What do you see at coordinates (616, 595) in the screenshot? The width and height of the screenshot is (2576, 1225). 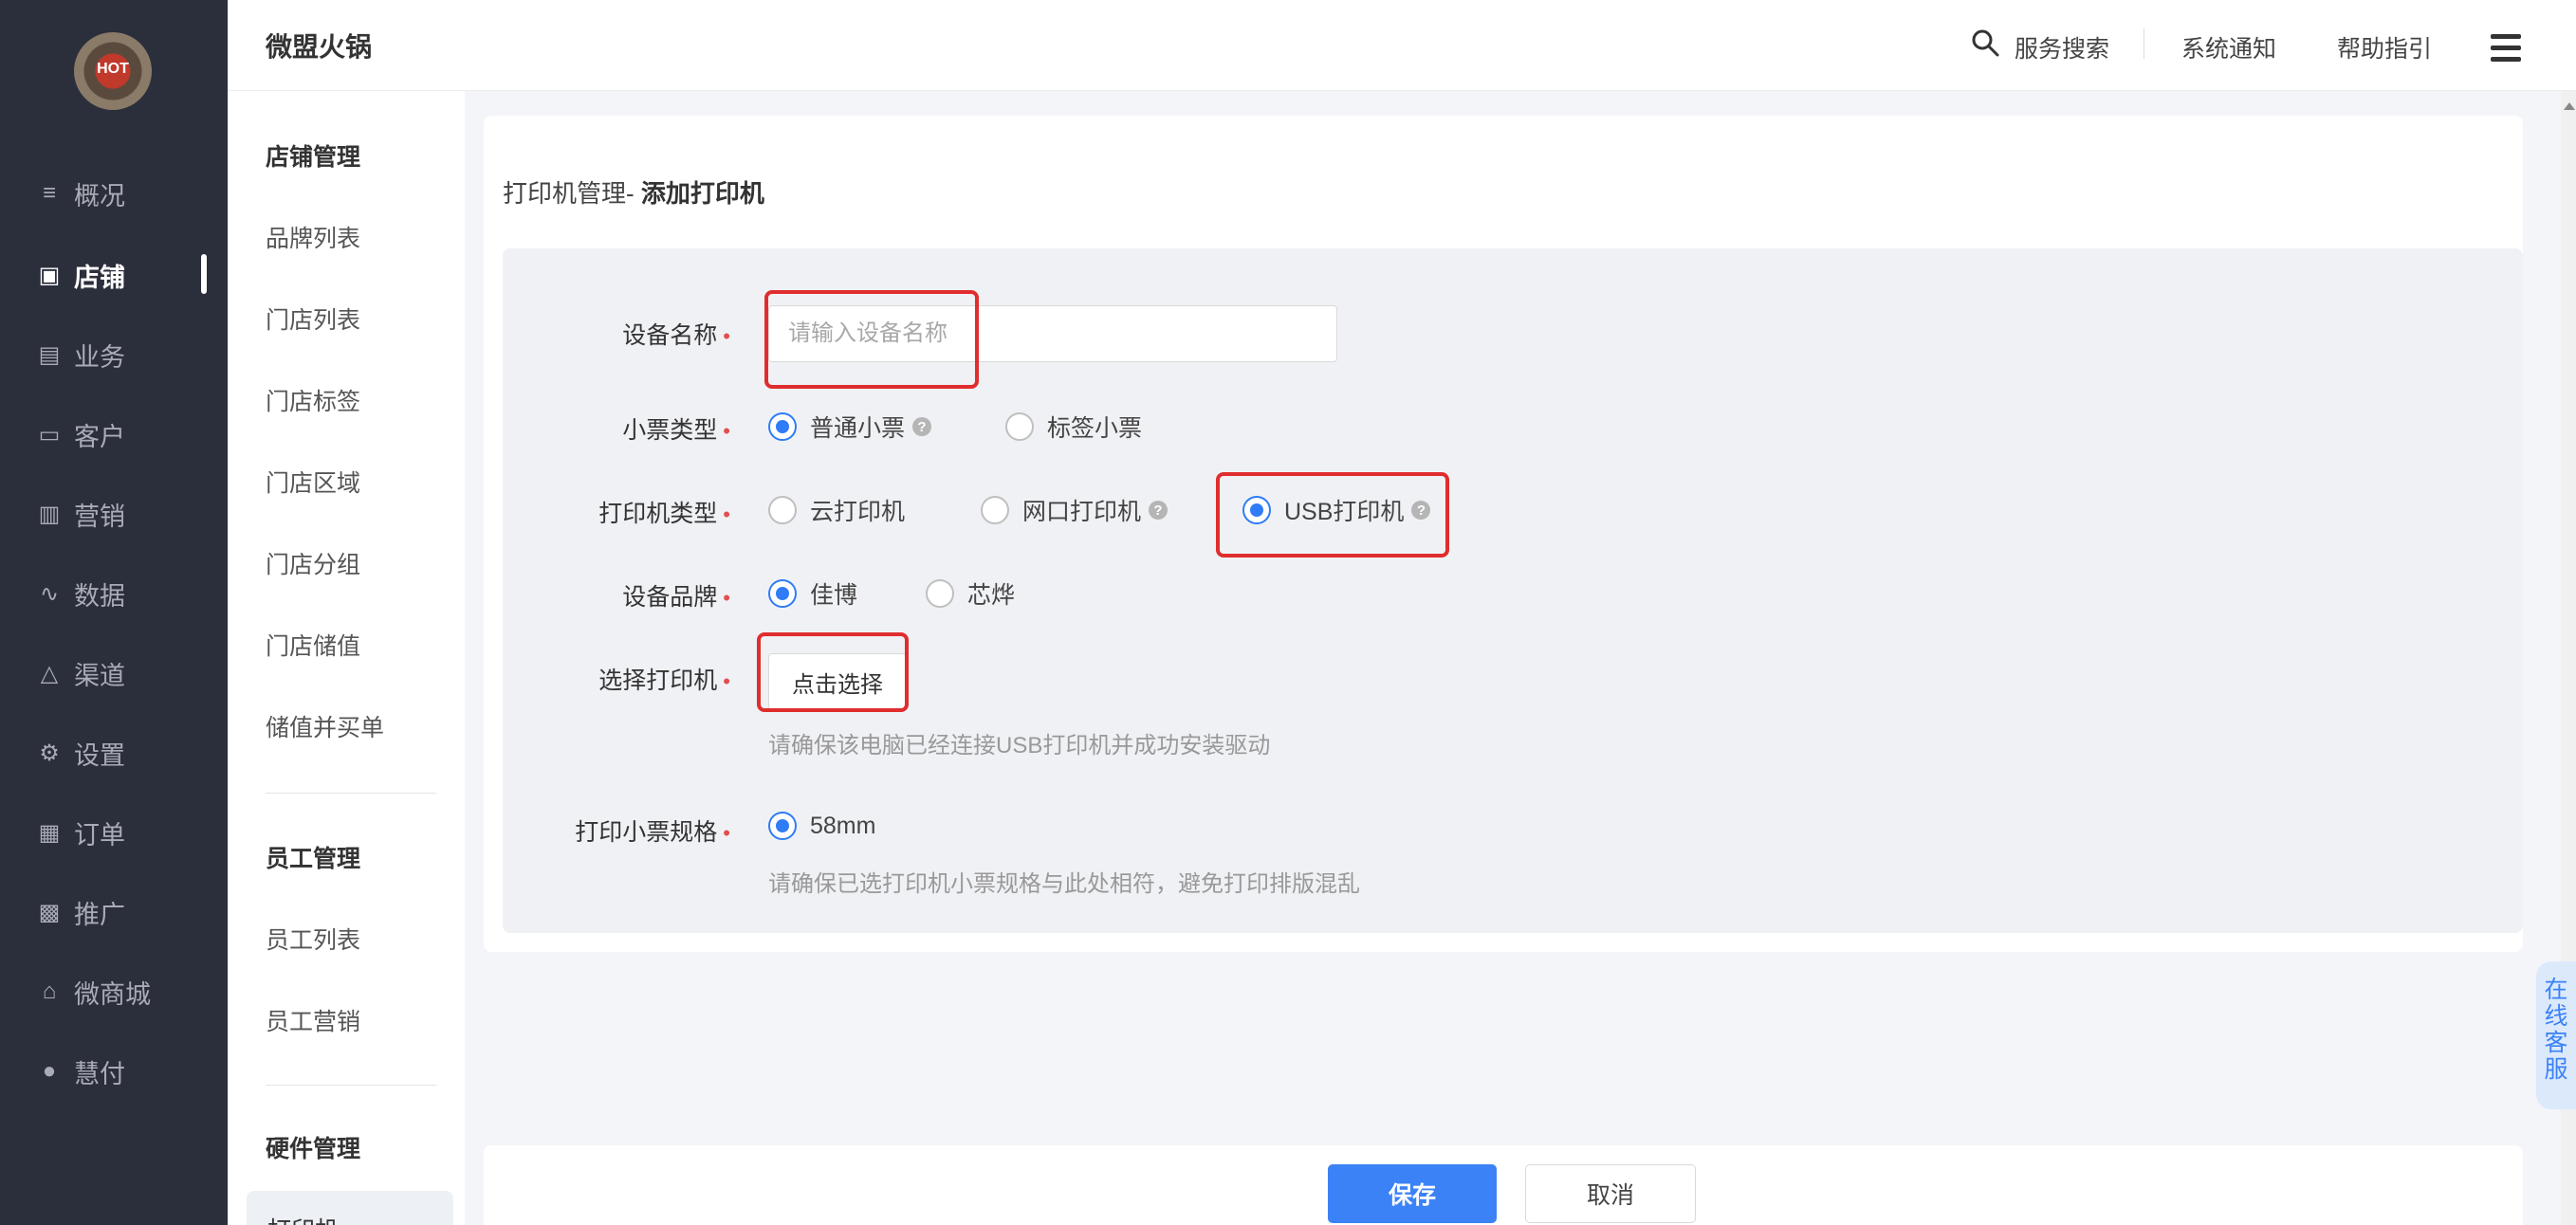 I see `brand-label: 设备品牌 •` at bounding box center [616, 595].